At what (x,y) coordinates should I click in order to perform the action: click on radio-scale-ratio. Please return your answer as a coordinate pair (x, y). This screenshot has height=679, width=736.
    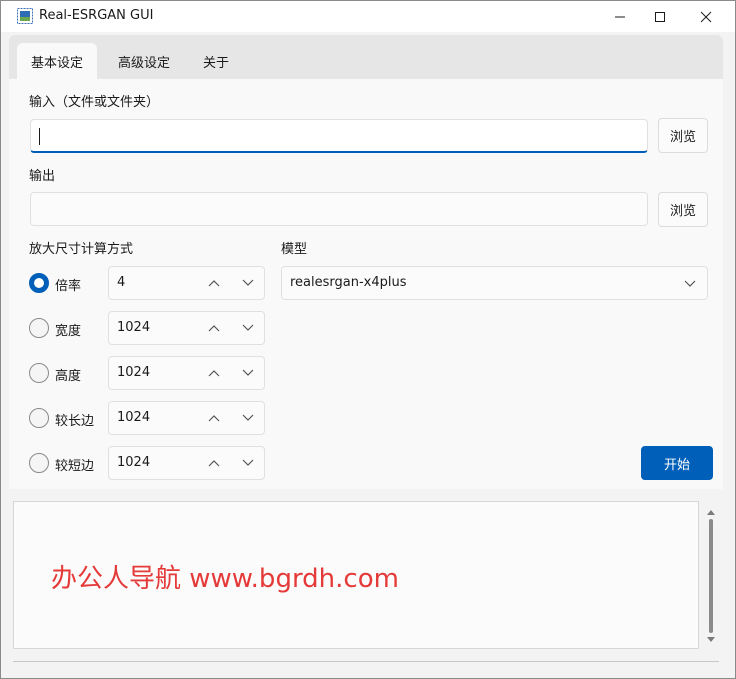
    Looking at the image, I should click on (39, 283).